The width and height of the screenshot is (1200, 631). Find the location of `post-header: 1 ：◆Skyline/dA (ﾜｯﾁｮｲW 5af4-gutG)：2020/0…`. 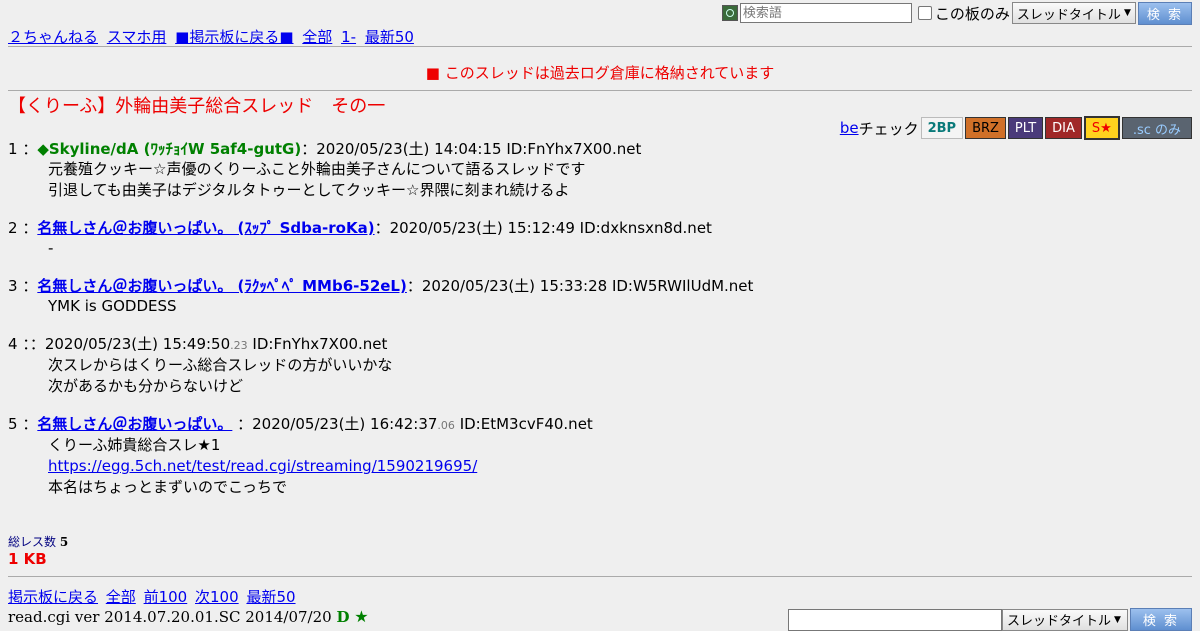

post-header: 1 ：◆Skyline/dA (ﾜｯﾁｮｲW 5af4-gutG)：2020/0… is located at coordinates (325, 149).